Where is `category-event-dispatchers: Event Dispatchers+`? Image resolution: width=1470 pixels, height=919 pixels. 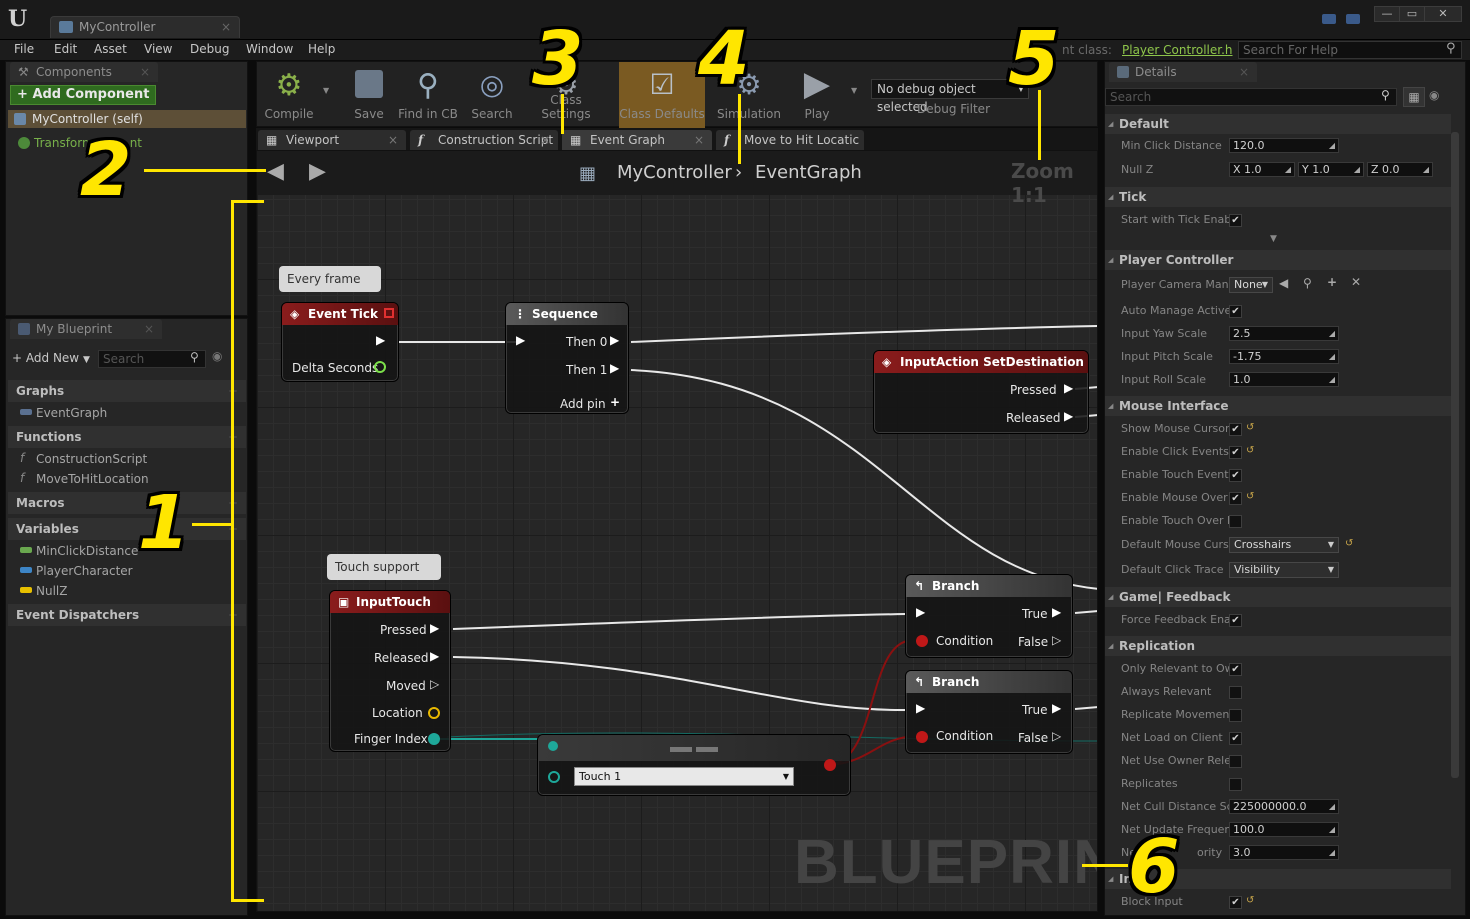
category-event-dispatchers: Event Dispatchers+ is located at coordinates (127, 615).